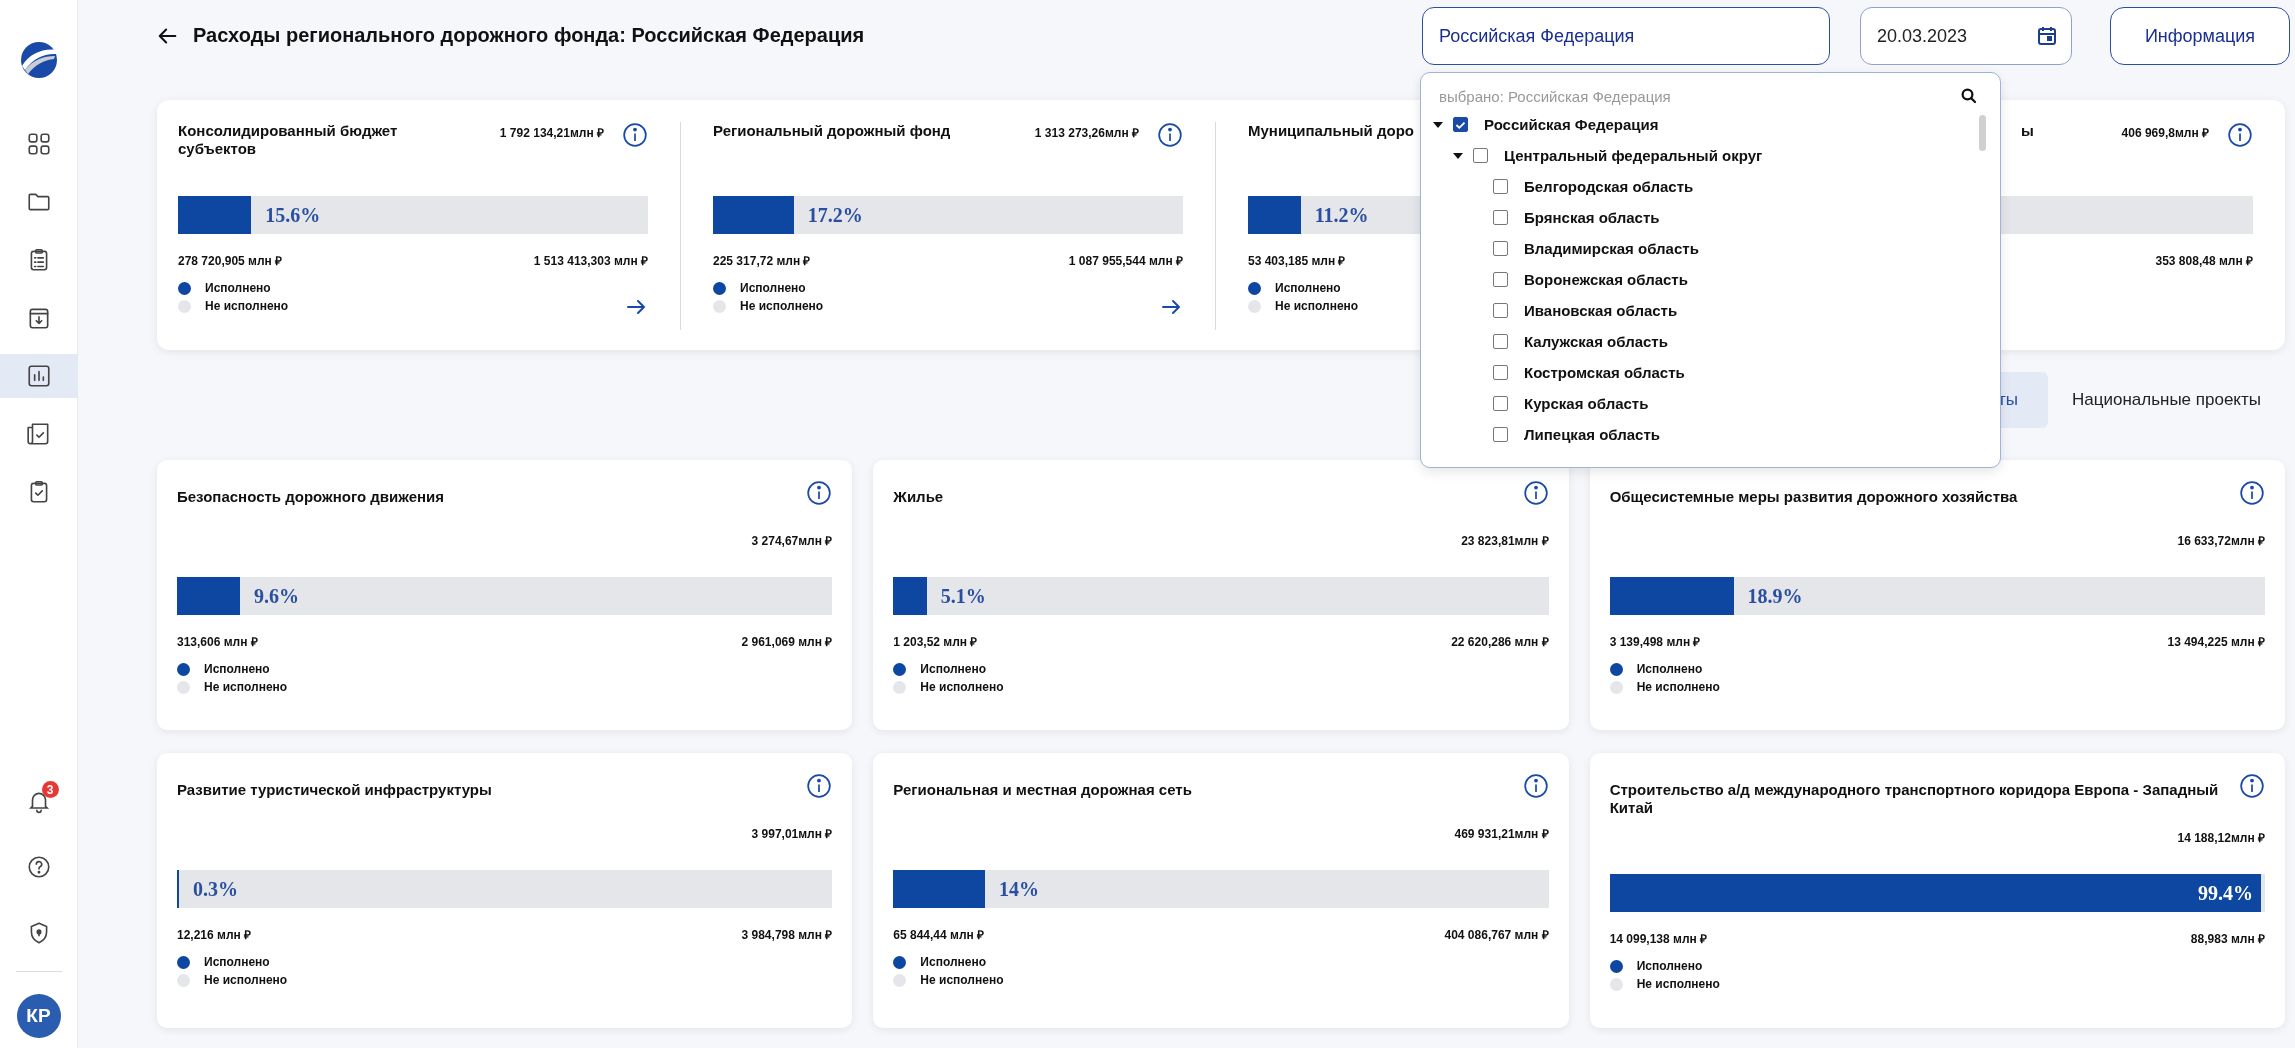 This screenshot has width=2295, height=1048. What do you see at coordinates (1914, 799) in the screenshot?
I see `card-title: Строительство а/д международного транспортного коридора Европа - Западный Китай` at bounding box center [1914, 799].